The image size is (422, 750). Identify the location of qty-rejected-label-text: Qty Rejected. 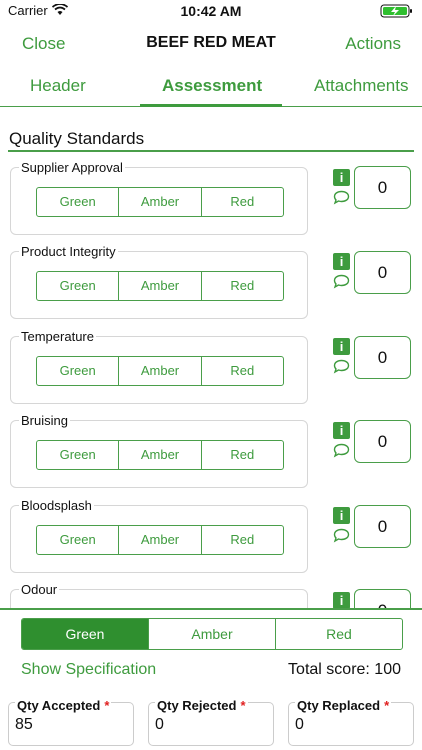
(197, 705).